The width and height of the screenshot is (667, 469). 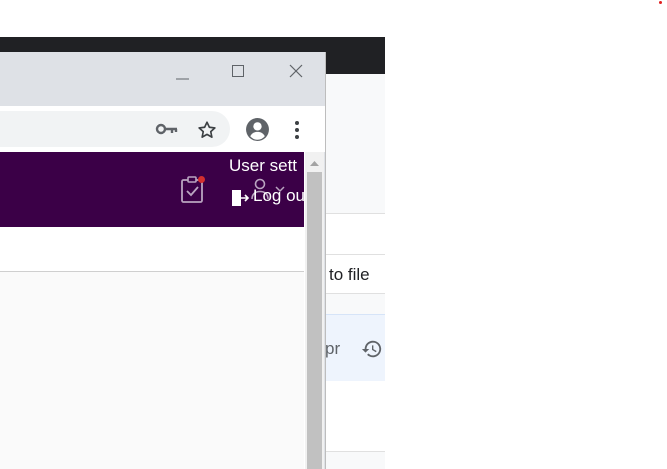 I want to click on notification-badge, so click(x=201, y=179).